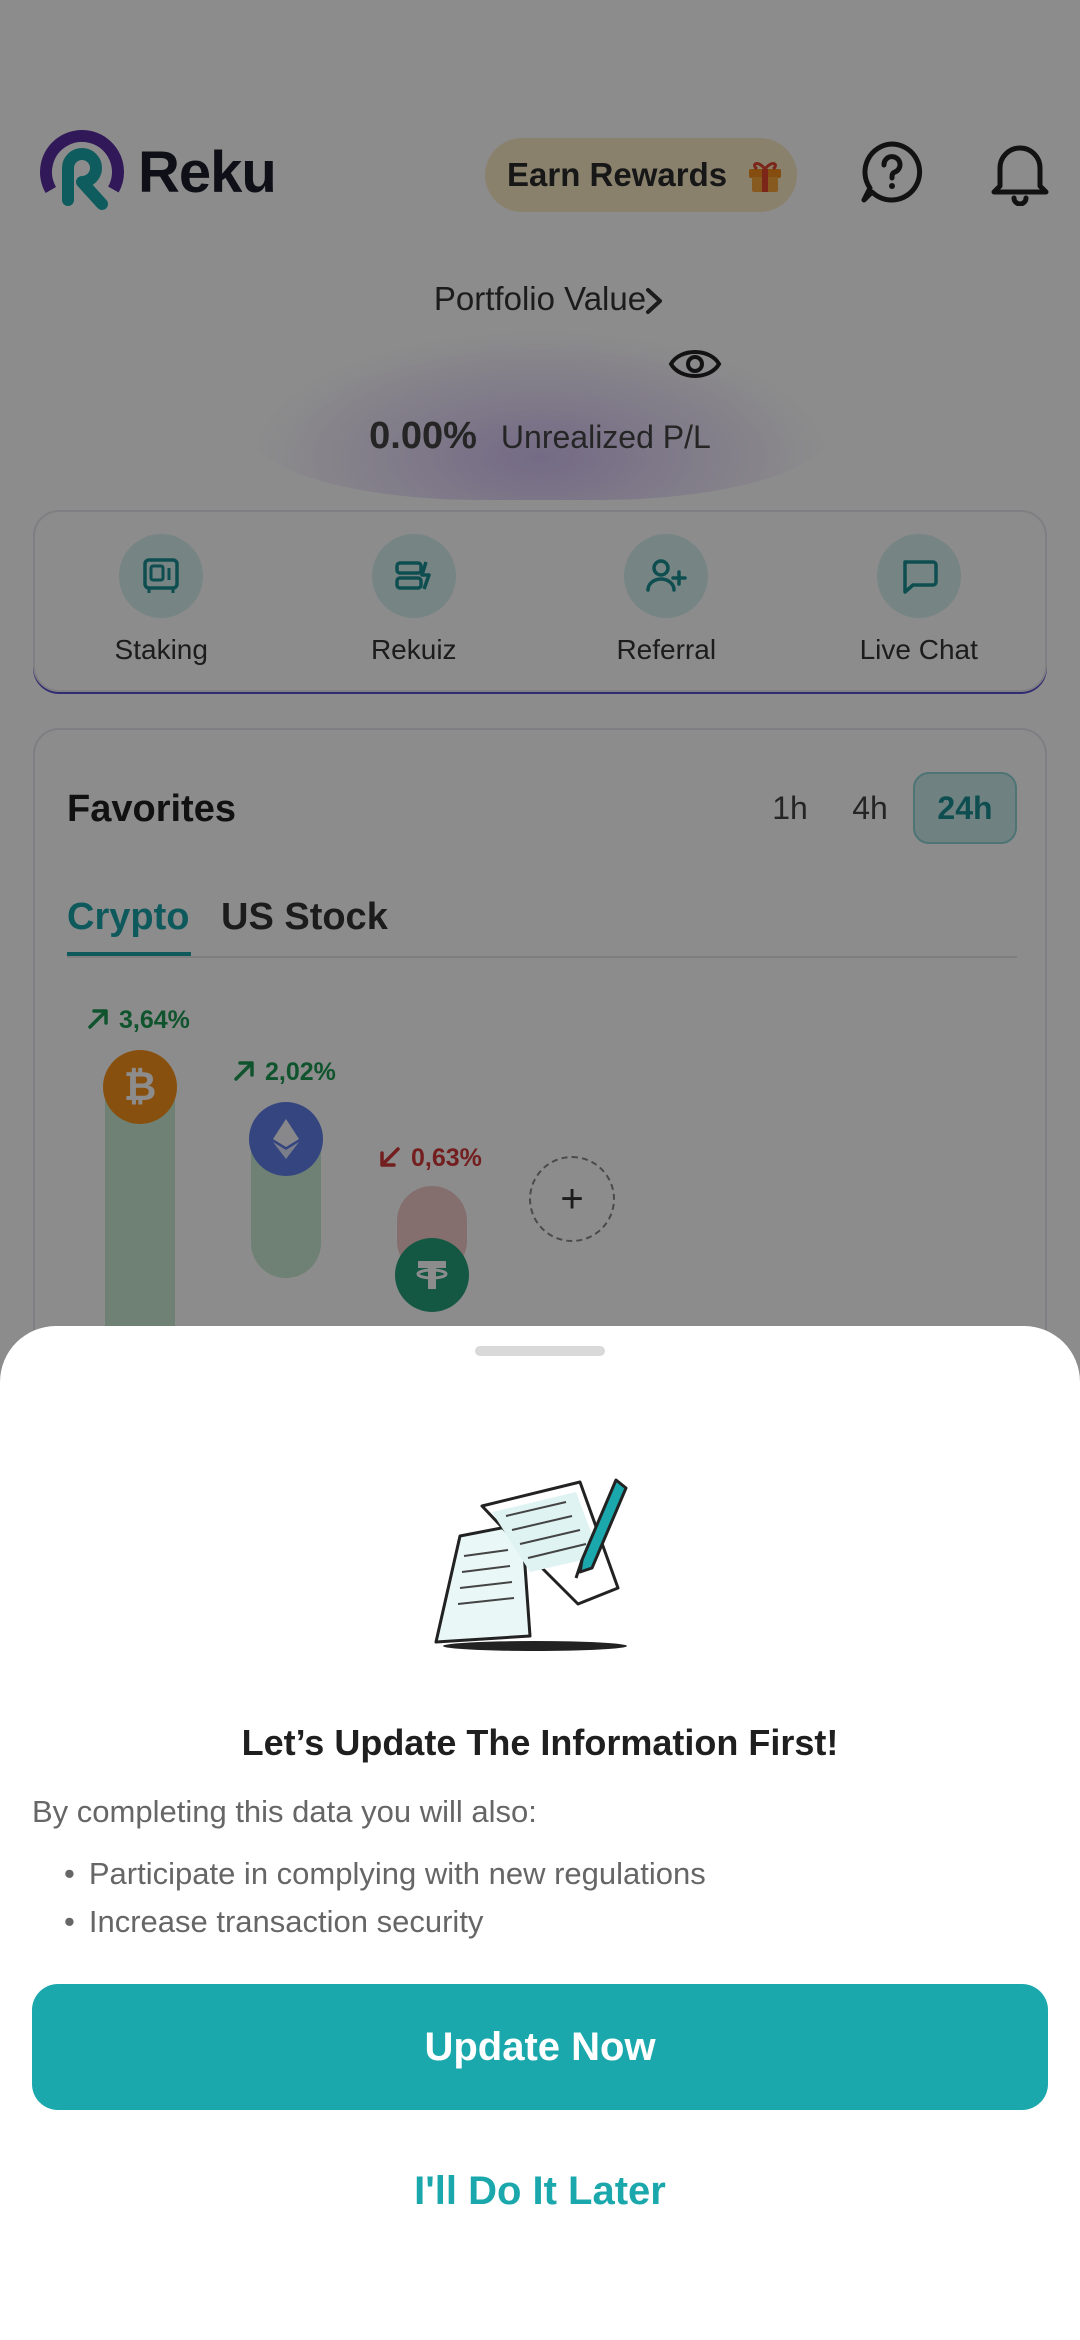  I want to click on documents-pen-illustration, so click(531, 1564).